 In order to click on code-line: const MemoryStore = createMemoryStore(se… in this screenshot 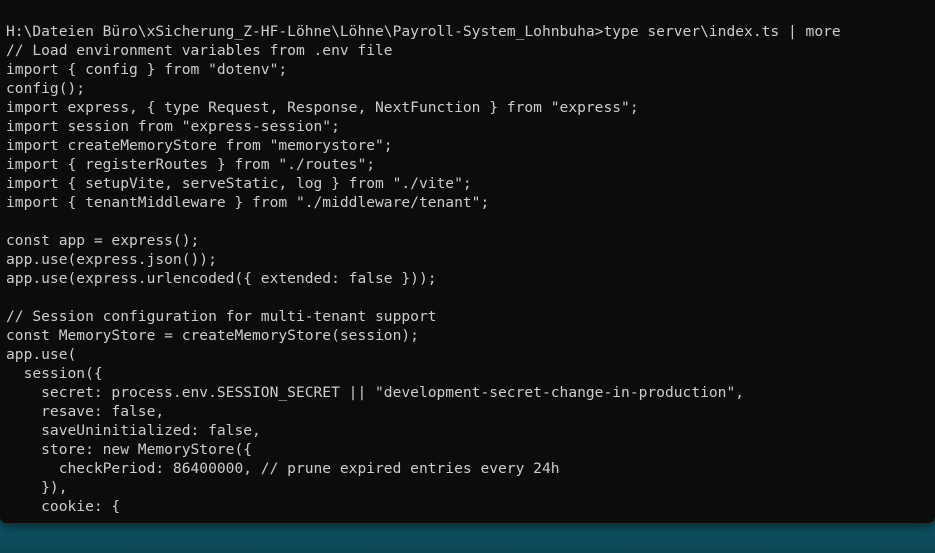, I will do `click(212, 335)`.